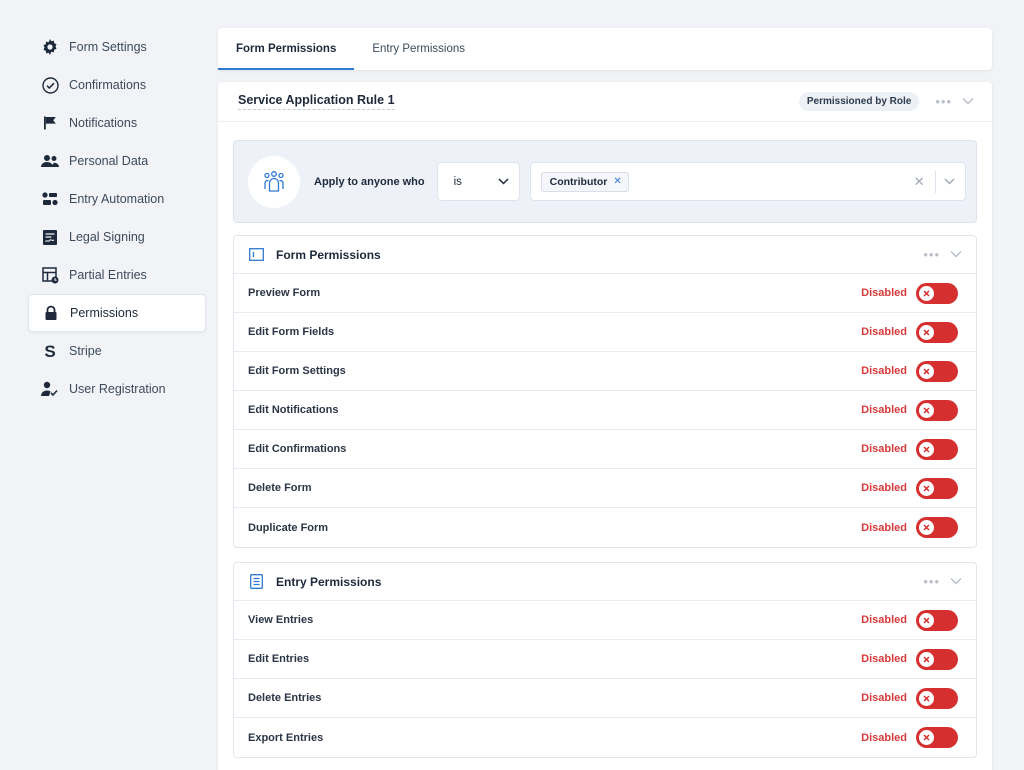 The height and width of the screenshot is (770, 1024). What do you see at coordinates (108, 85) in the screenshot?
I see `sidebar-item-label: Confirmations` at bounding box center [108, 85].